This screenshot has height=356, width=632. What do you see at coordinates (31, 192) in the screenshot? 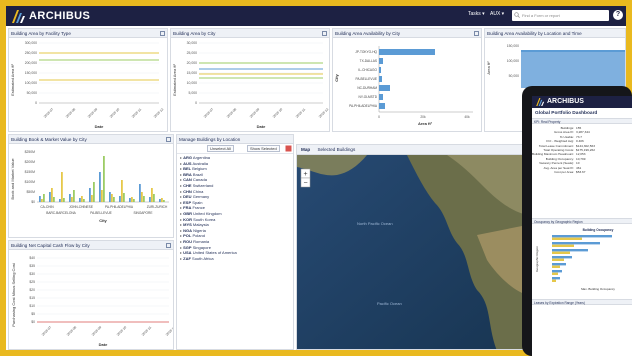
I see `y-tick: $50M` at bounding box center [31, 192].